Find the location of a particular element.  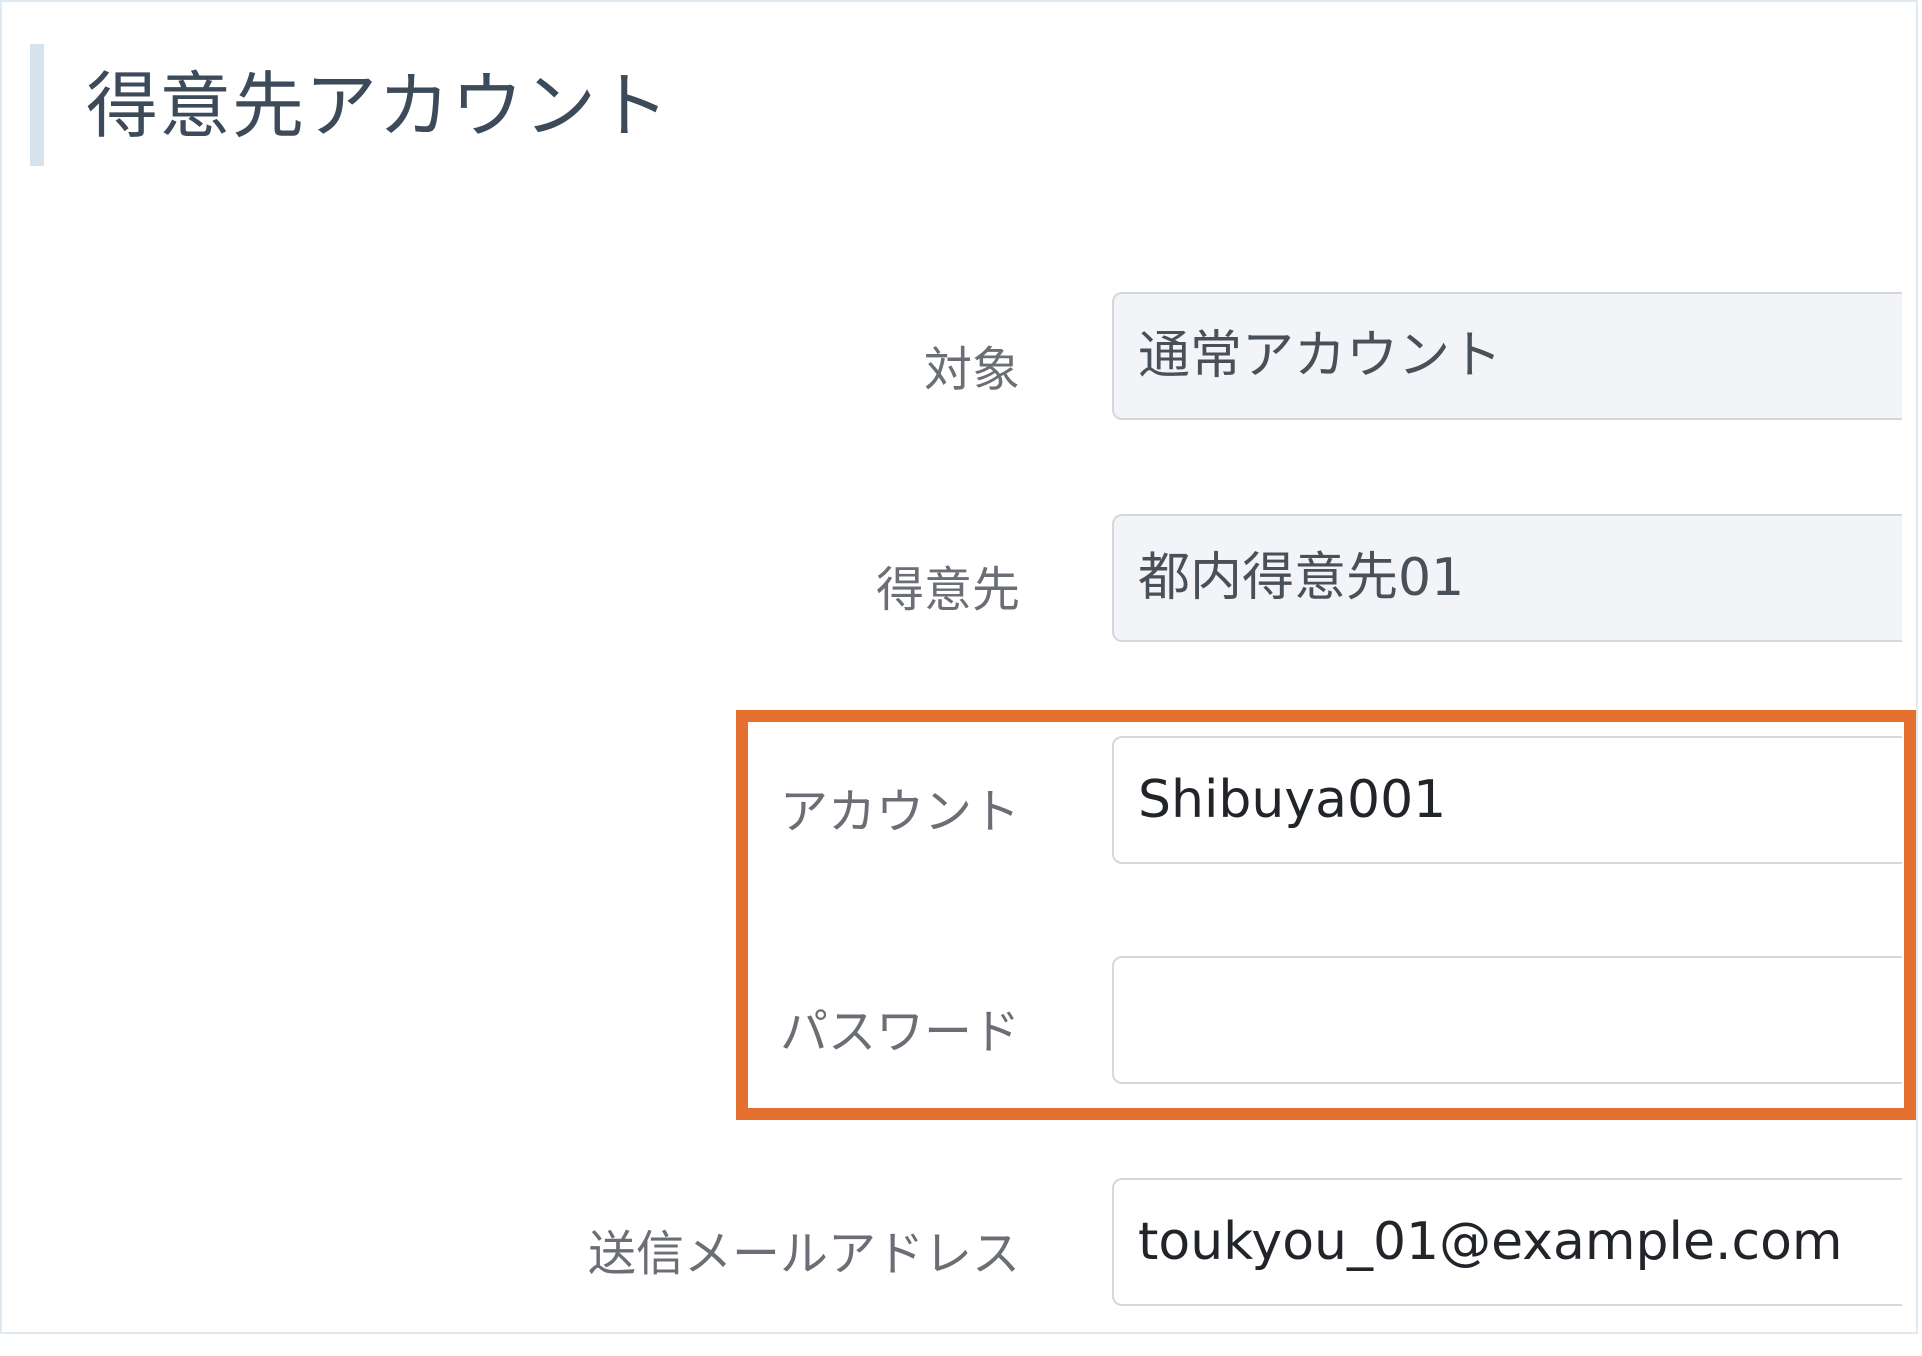

password-label: パスワード is located at coordinates (899, 1032).